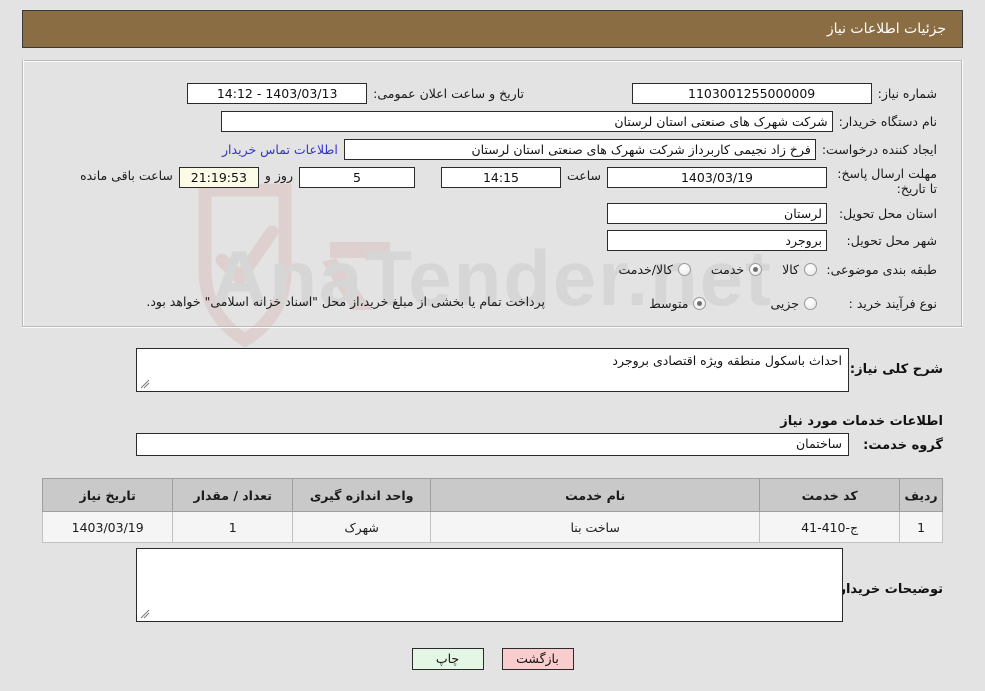  What do you see at coordinates (921, 527) in the screenshot?
I see `cell-row-no: 1` at bounding box center [921, 527].